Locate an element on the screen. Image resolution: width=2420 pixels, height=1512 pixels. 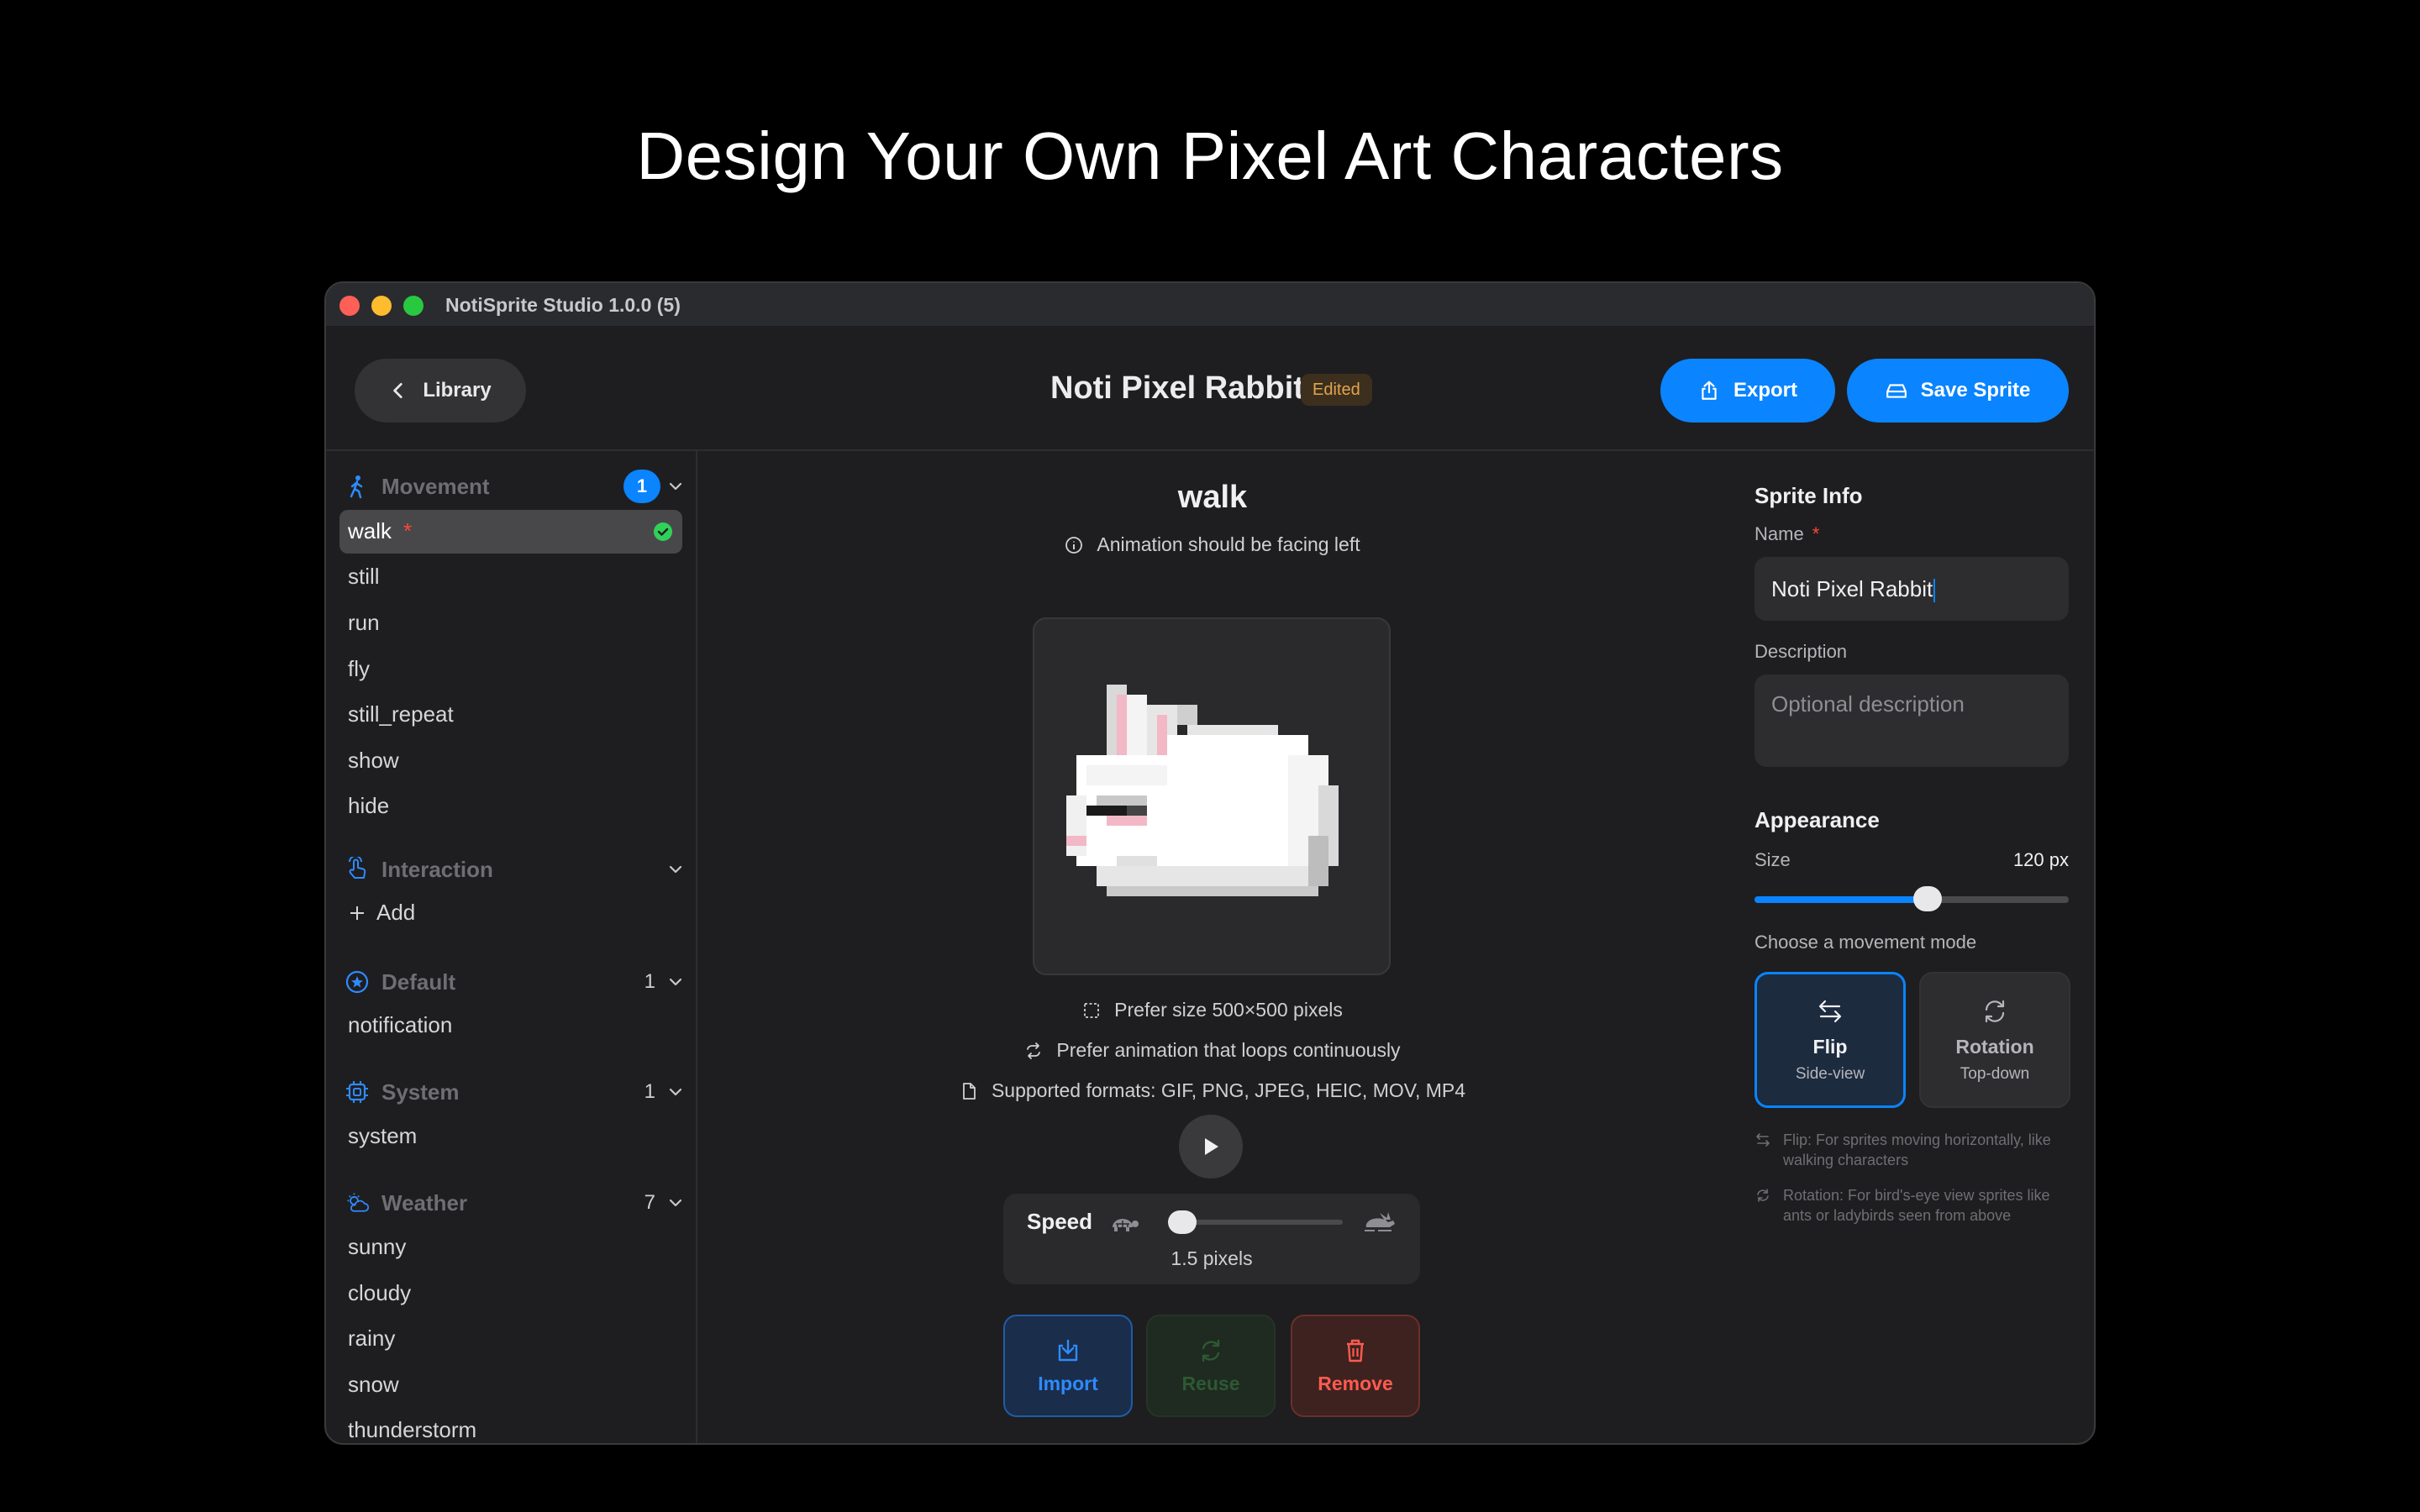
size-hint: Prefer size 500×500 pixels is located at coordinates (1212, 1010).